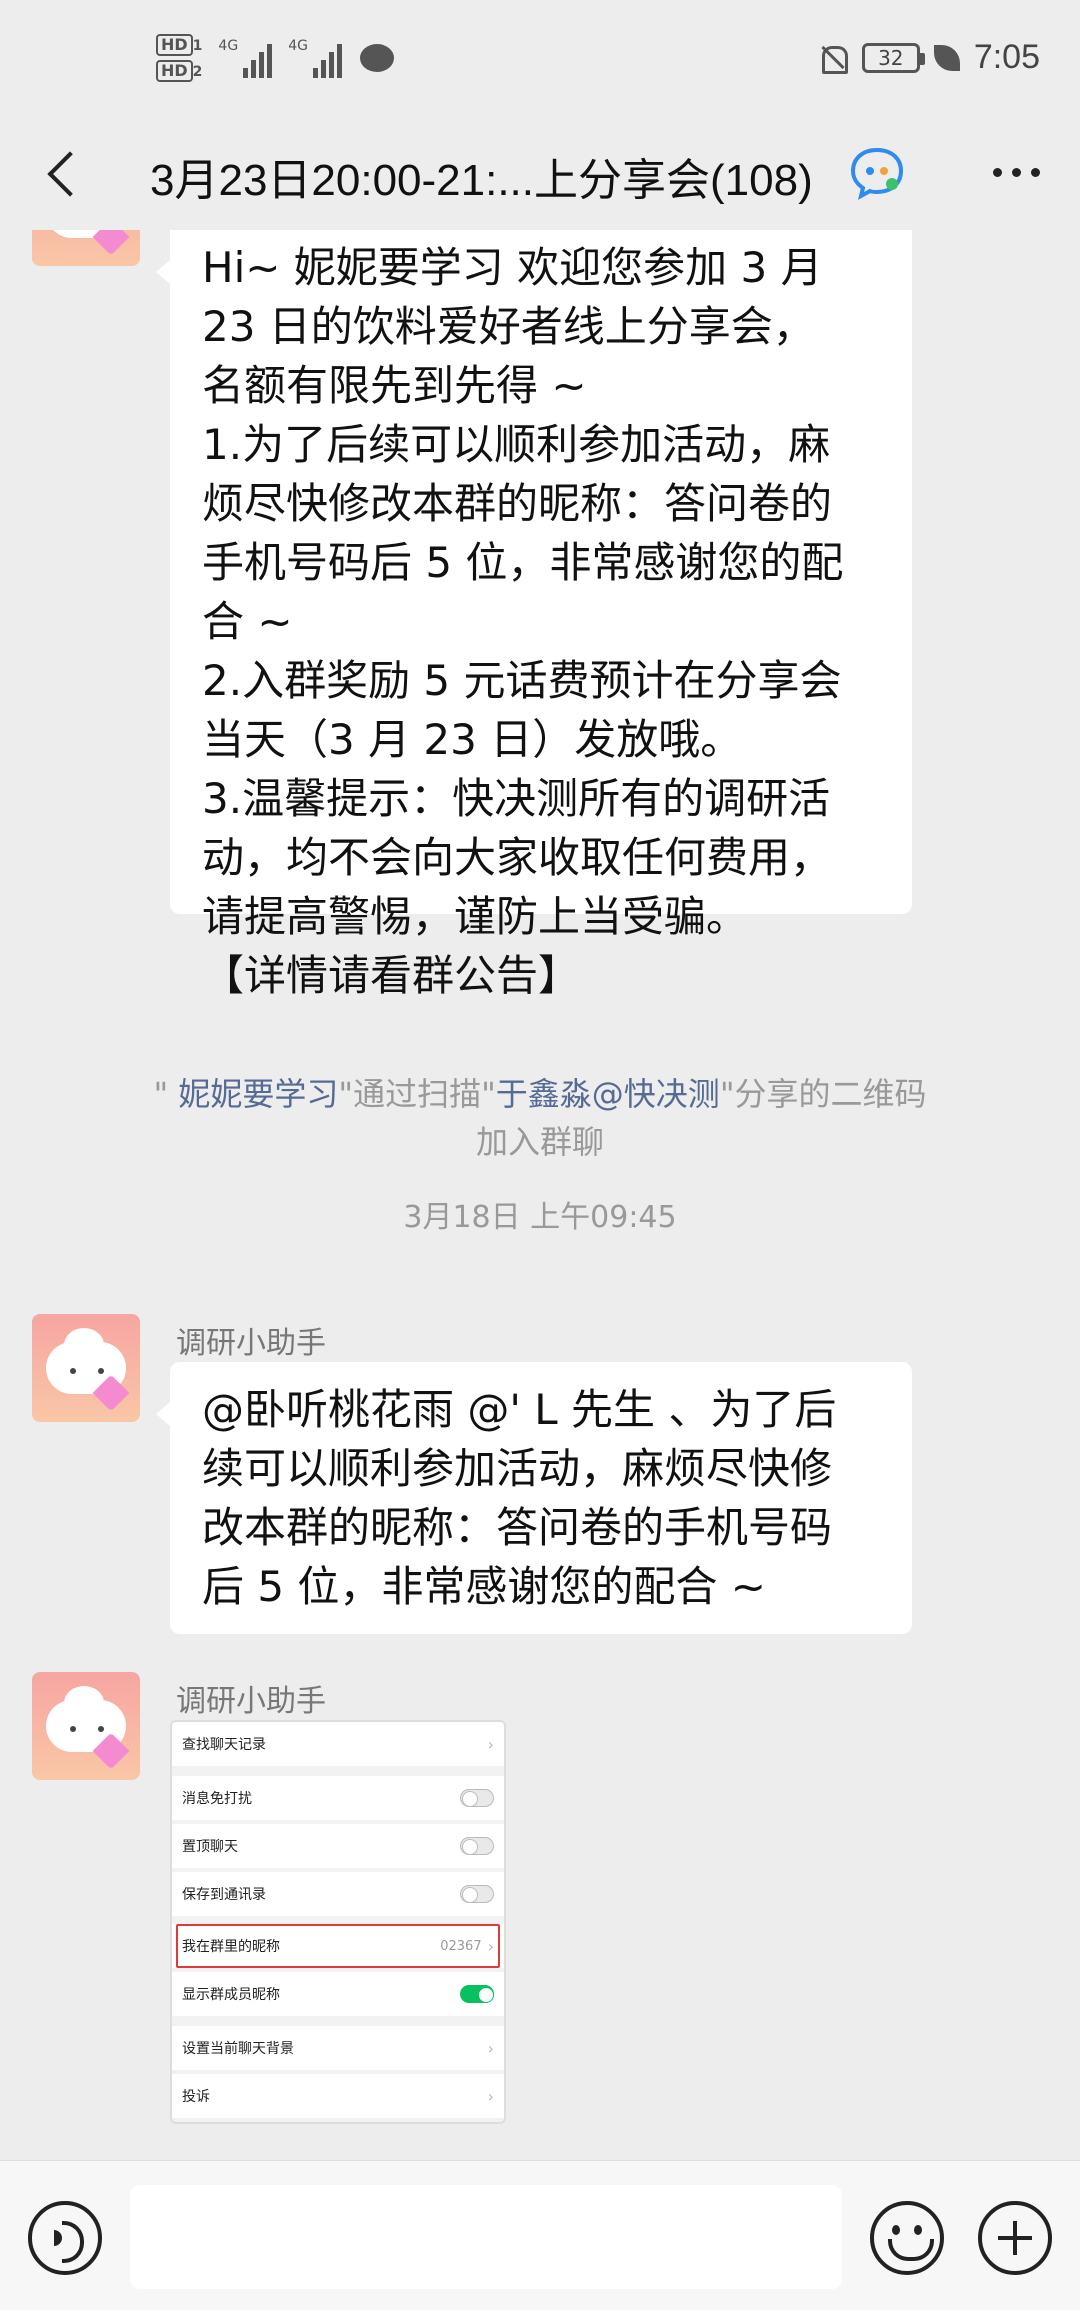  What do you see at coordinates (224, 1895) in the screenshot?
I see `row-label: 保存到通讯录` at bounding box center [224, 1895].